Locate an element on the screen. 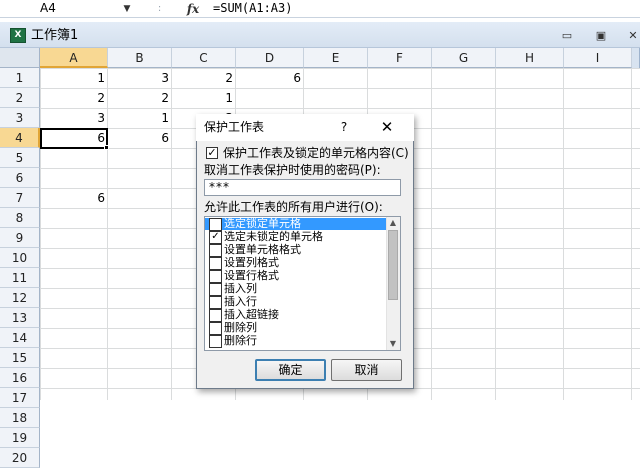 Image resolution: width=640 pixels, height=468 pixels. permission-item: 设置列格式 is located at coordinates (295, 263).